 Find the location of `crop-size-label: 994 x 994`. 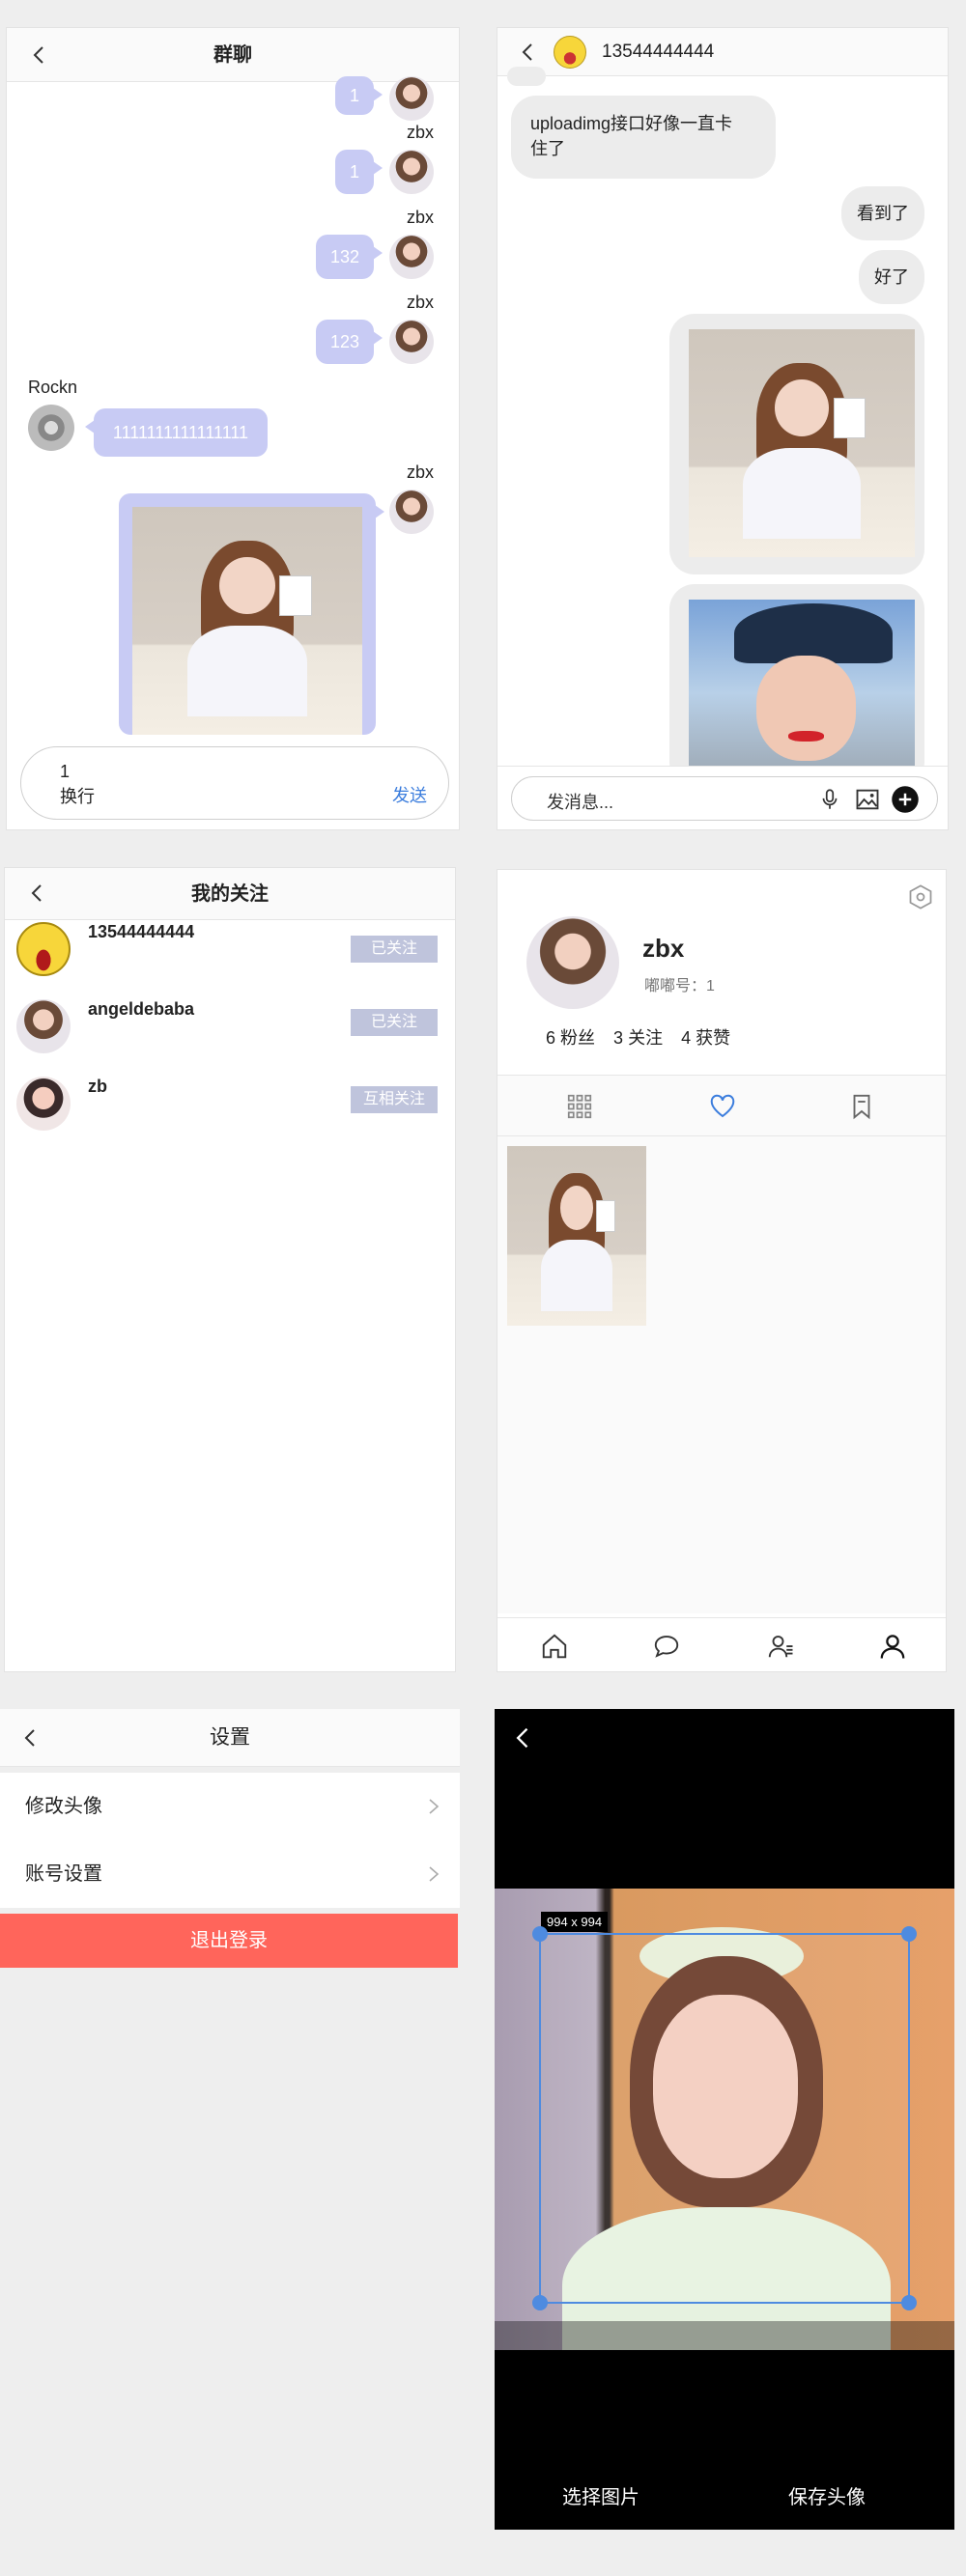

crop-size-label: 994 x 994 is located at coordinates (575, 1922).